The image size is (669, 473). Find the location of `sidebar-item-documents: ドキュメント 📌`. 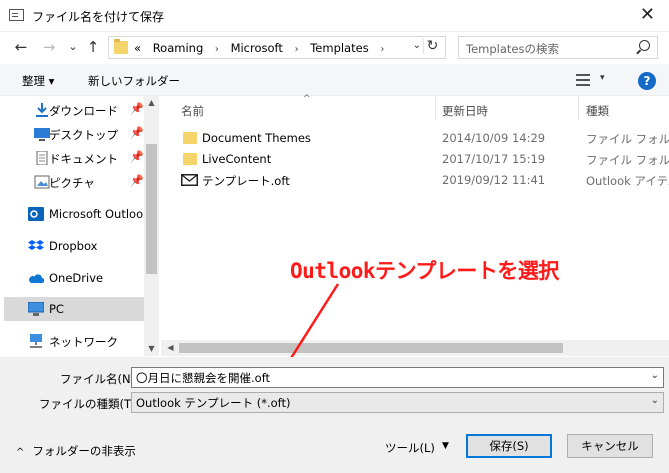

sidebar-item-documents: ドキュメント 📌 is located at coordinates (74, 158).